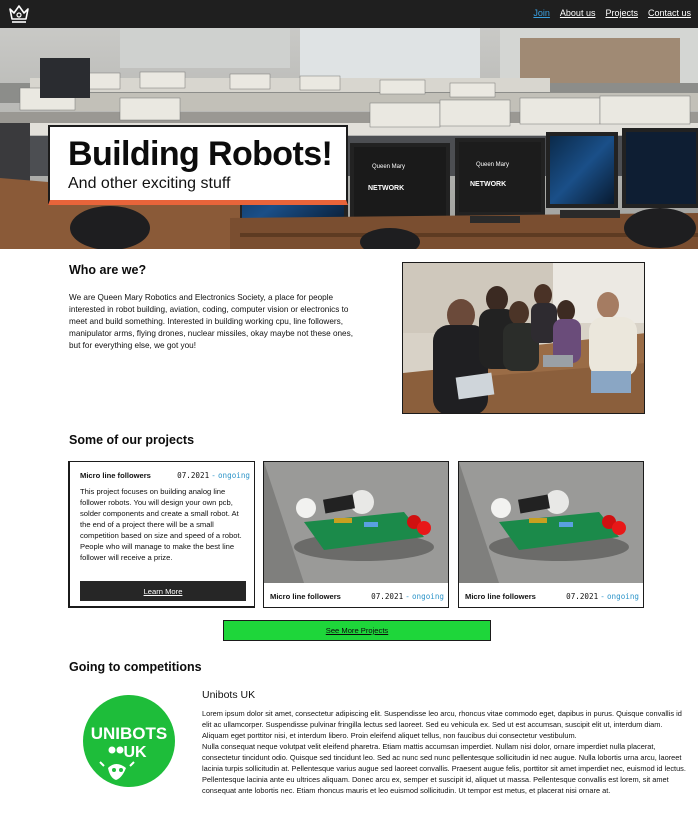  Describe the element at coordinates (357, 630) in the screenshot. I see `see-more-projects-button: See More Projects` at that location.